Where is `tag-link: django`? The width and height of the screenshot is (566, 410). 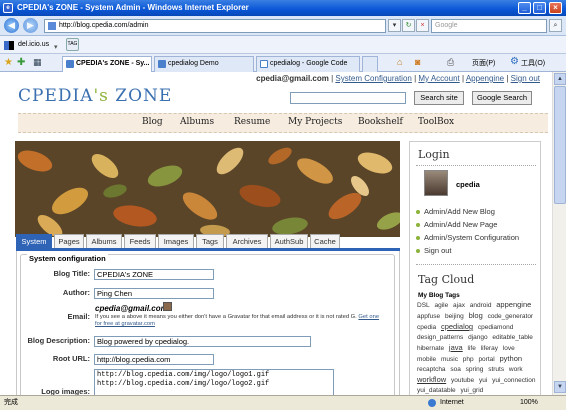
tag-link: django is located at coordinates (478, 337).